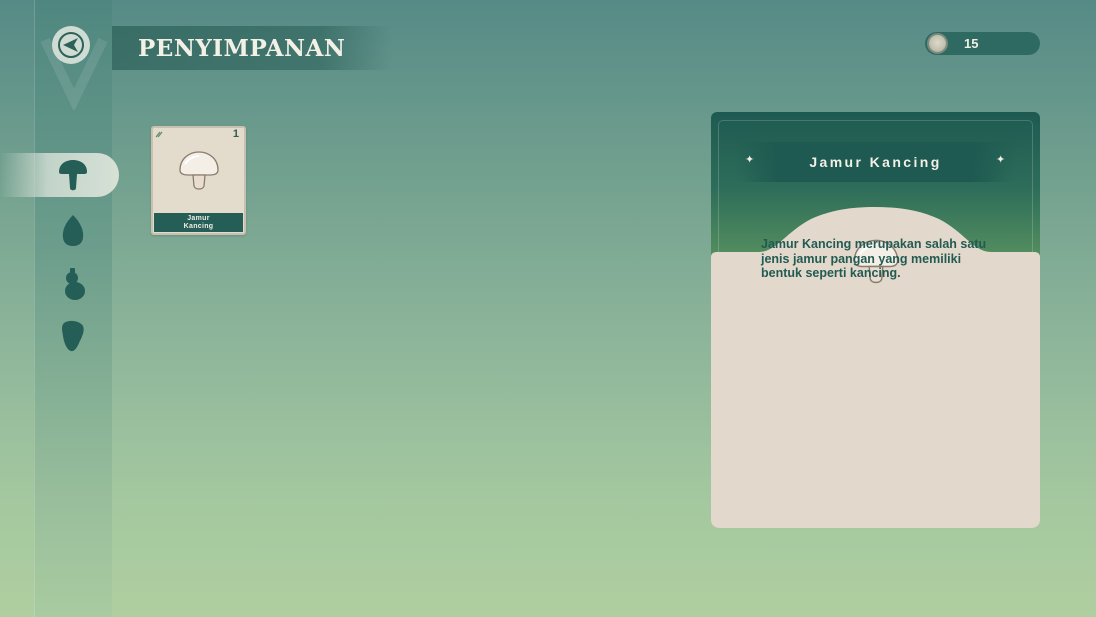 The image size is (1096, 617). I want to click on seed-icon, so click(73, 230).